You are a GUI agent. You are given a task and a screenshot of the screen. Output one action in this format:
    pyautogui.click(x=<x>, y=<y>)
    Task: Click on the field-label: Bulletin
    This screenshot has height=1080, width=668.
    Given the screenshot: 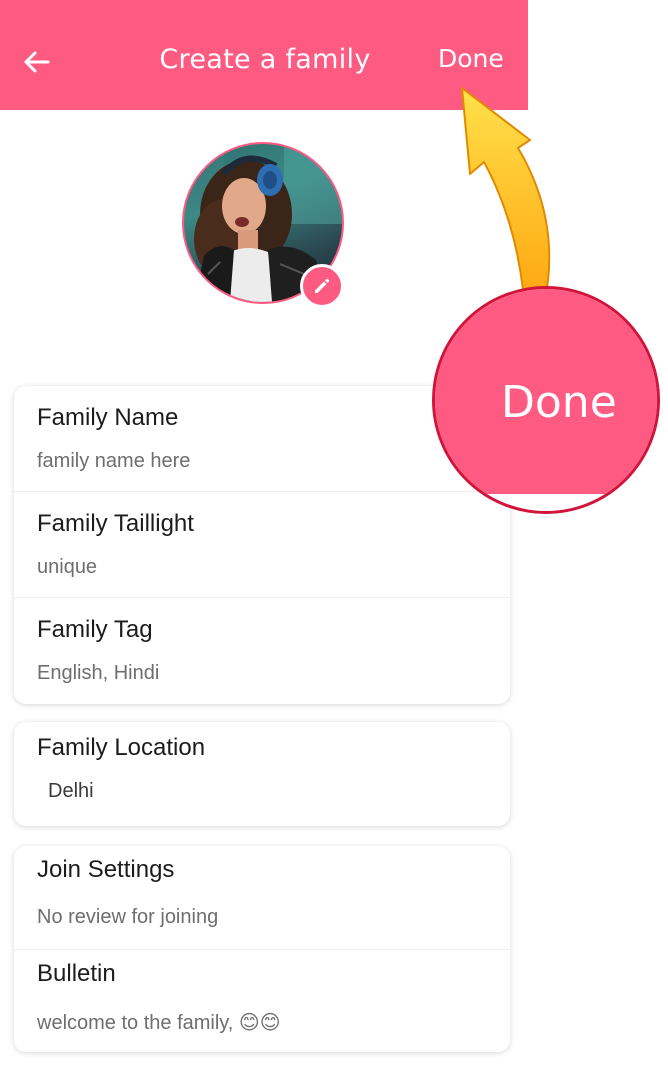 What is the action you would take?
    pyautogui.click(x=76, y=973)
    